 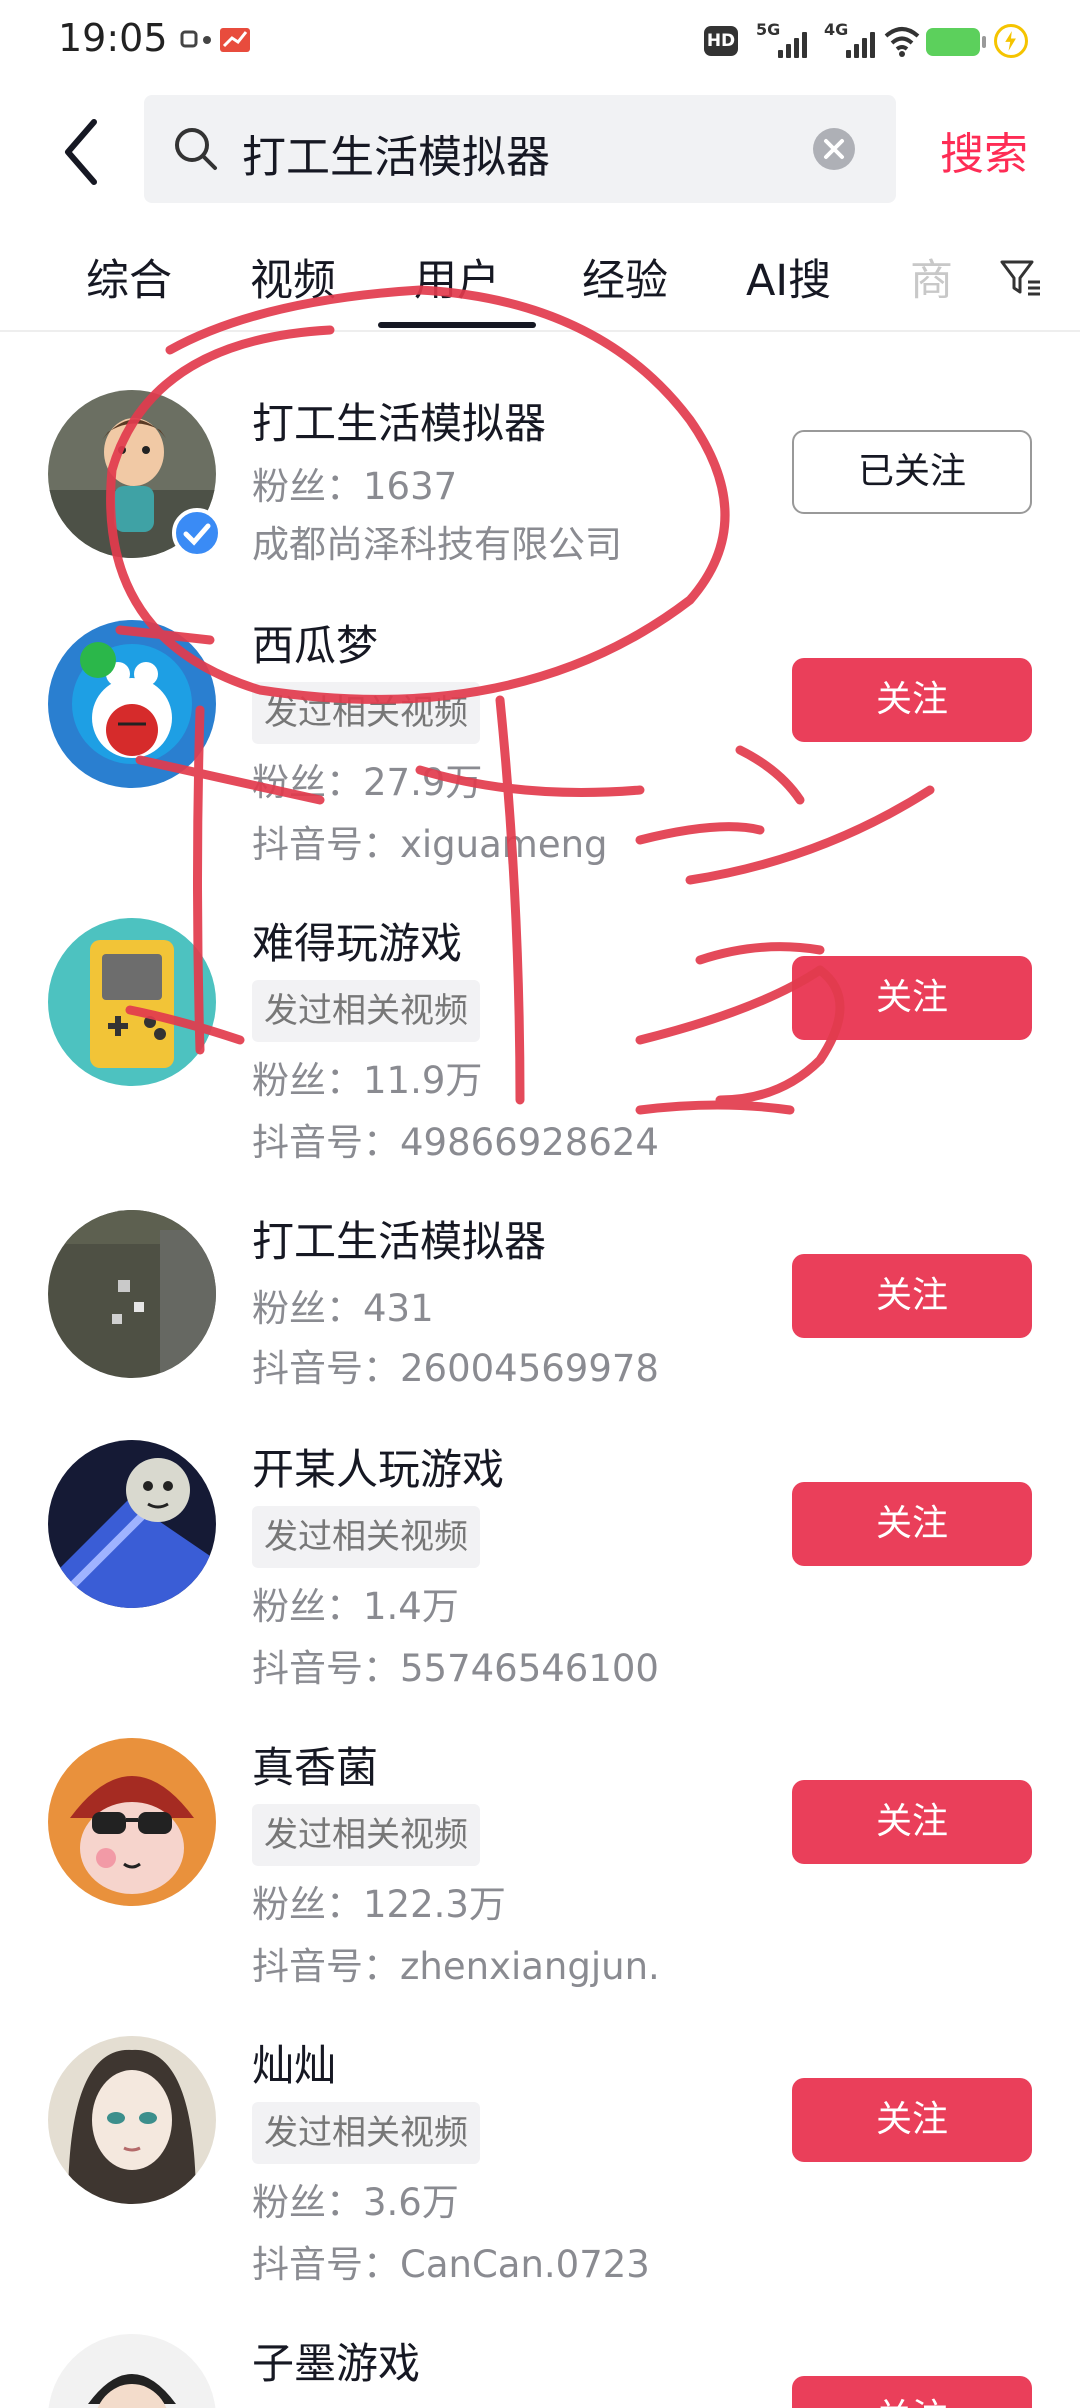 I want to click on user-name: 西瓜梦, so click(x=315, y=645).